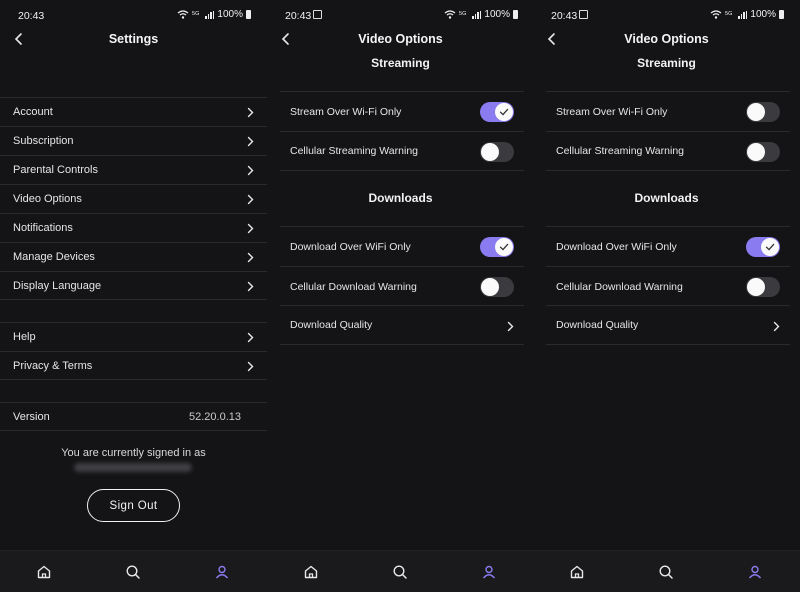 Image resolution: width=800 pixels, height=592 pixels. Describe the element at coordinates (133, 416) in the screenshot. I see `version-row: Version 52.20.0.13` at that location.